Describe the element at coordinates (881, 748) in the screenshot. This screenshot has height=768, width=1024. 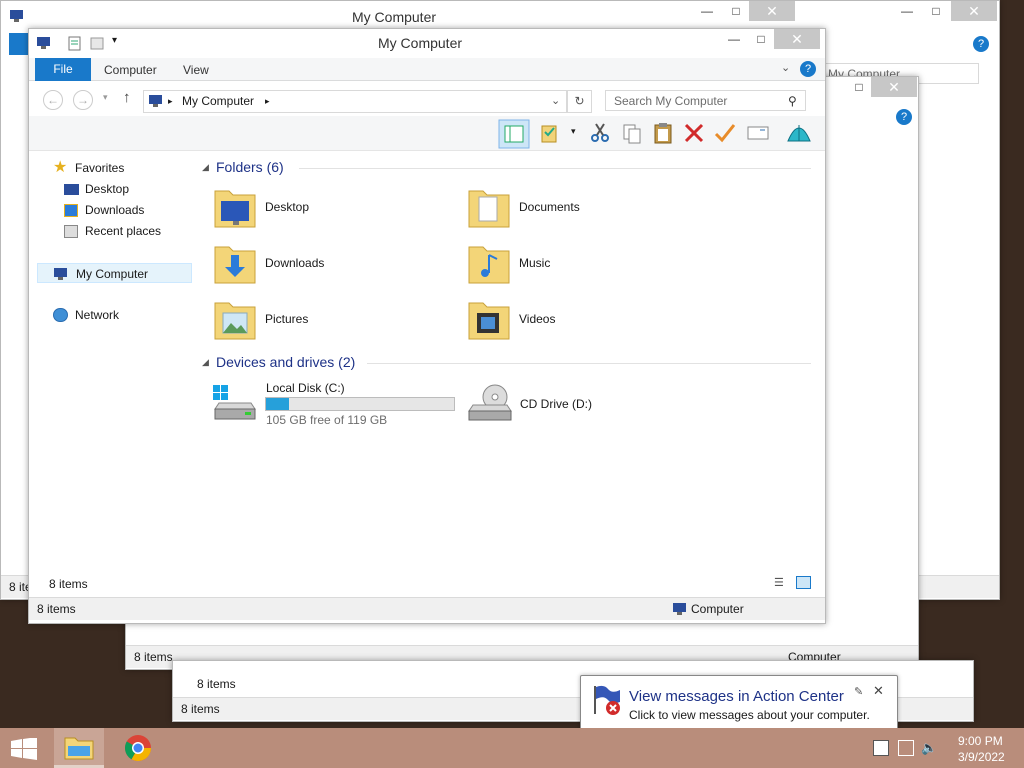
I see `action-center-tray-icon` at that location.